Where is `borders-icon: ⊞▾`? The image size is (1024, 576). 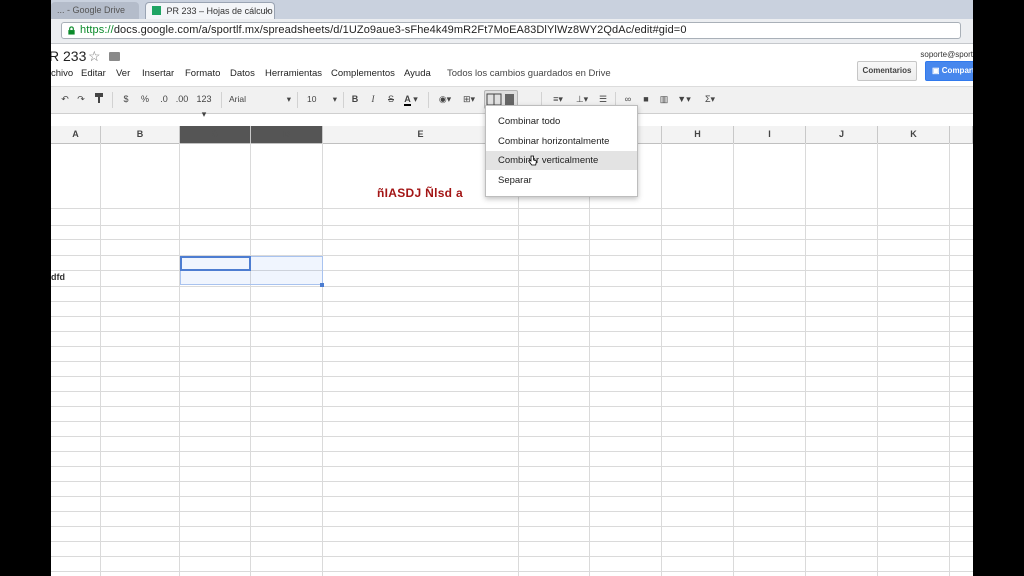
borders-icon: ⊞▾ is located at coordinates (469, 99).